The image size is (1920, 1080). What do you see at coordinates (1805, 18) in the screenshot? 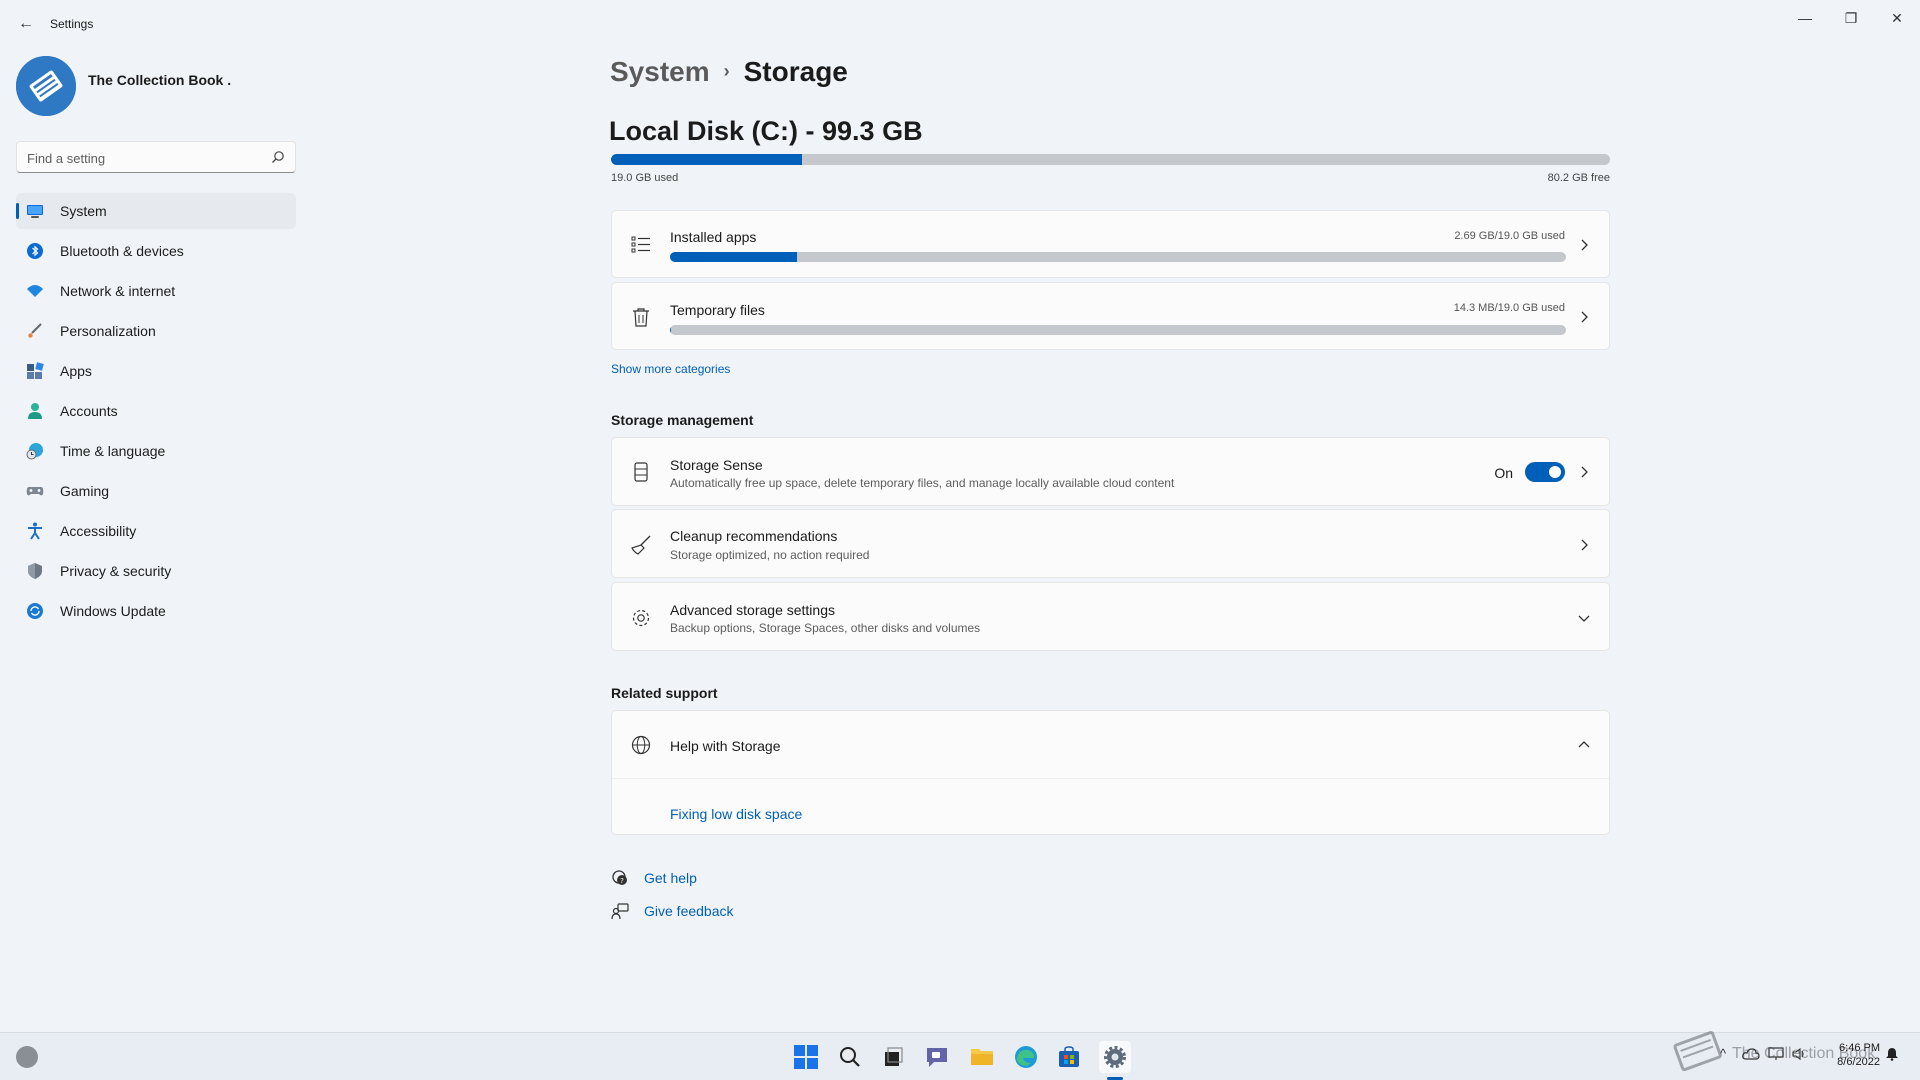
I see `minimize-button: —` at bounding box center [1805, 18].